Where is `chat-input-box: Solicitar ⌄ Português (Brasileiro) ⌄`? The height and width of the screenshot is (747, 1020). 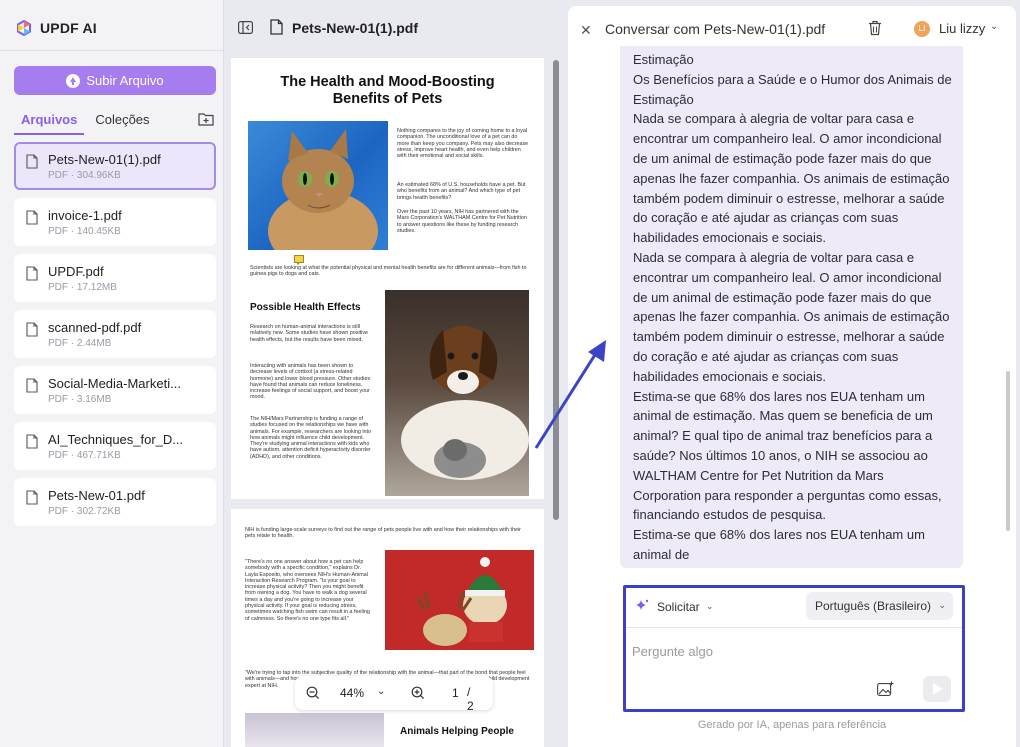
chat-input-box: Solicitar ⌄ Português (Brasileiro) ⌄ is located at coordinates (794, 648).